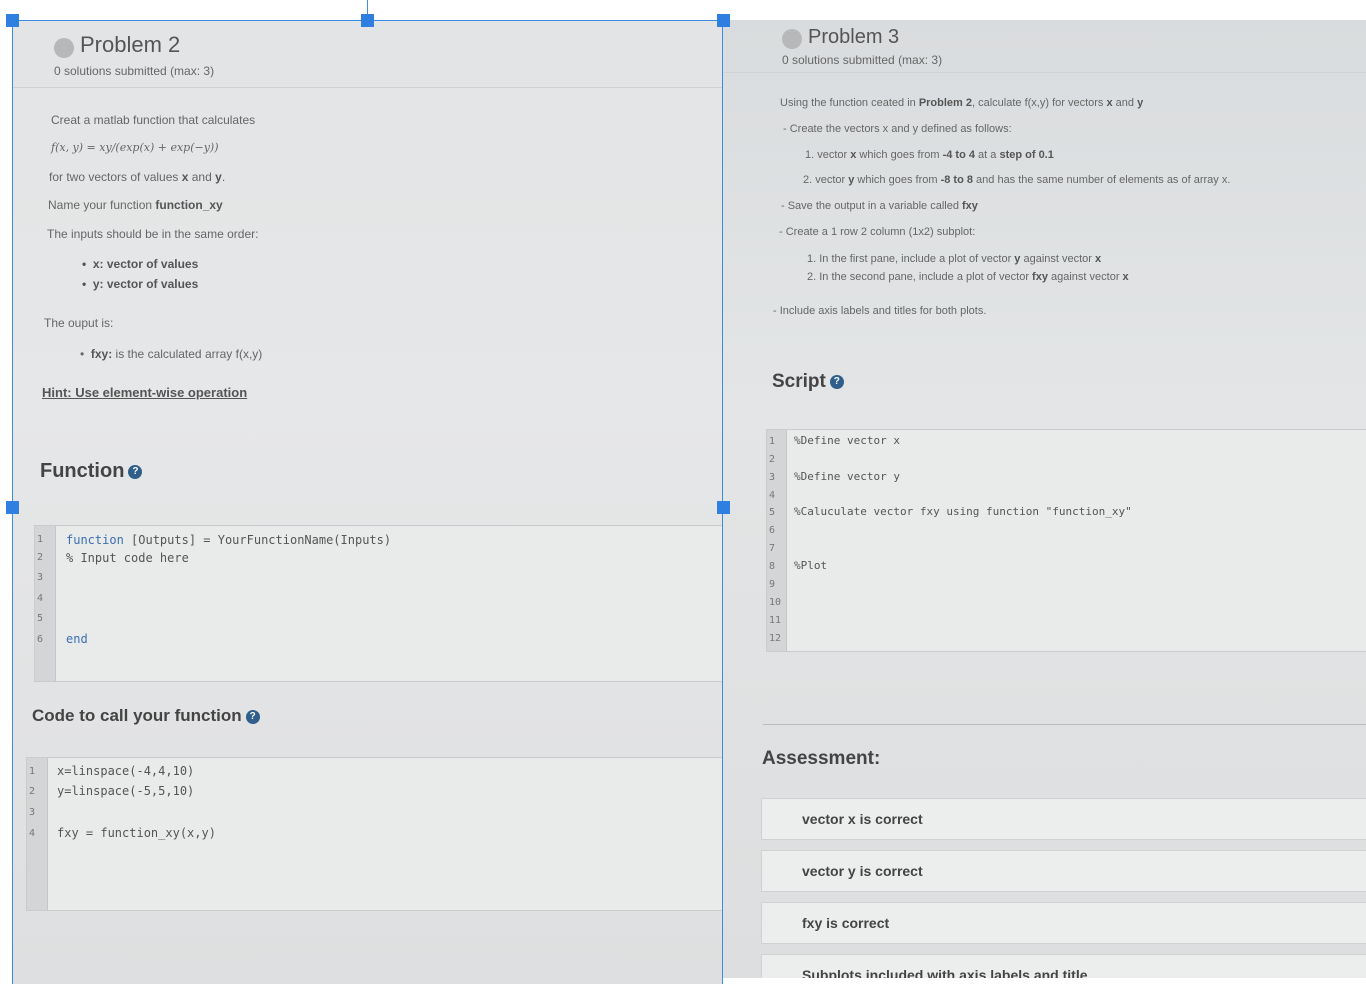 This screenshot has height=984, width=1366. I want to click on line-number: 12, so click(775, 638).